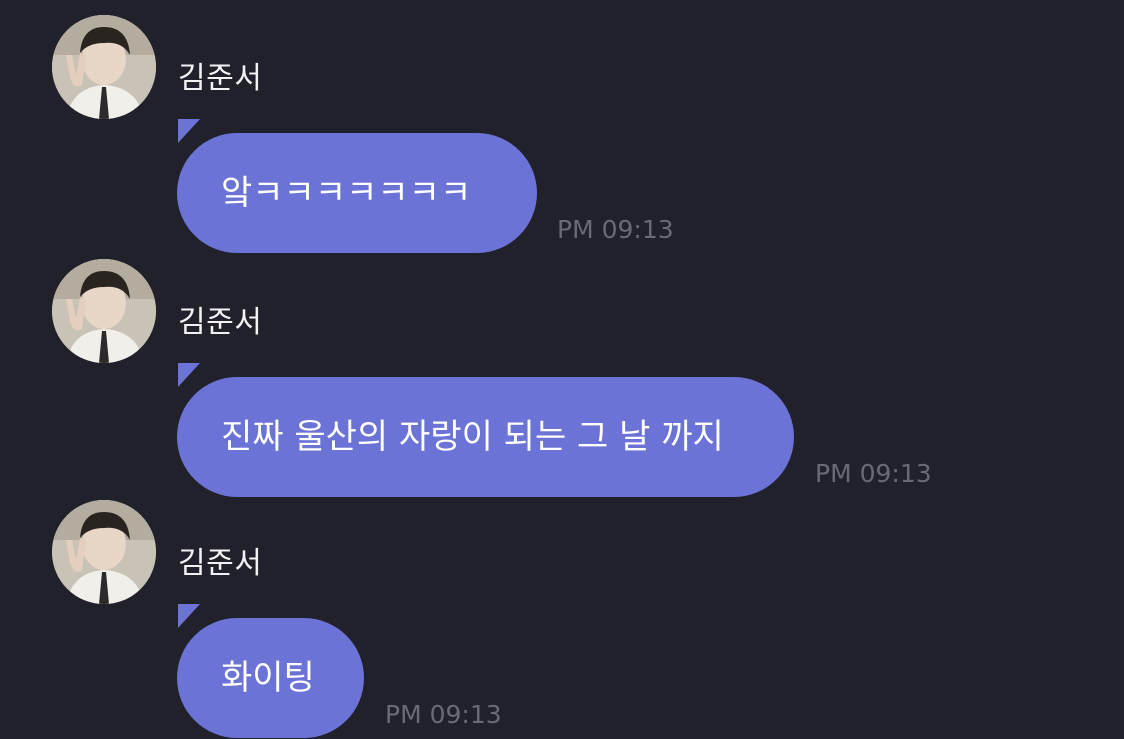  Describe the element at coordinates (357, 193) in the screenshot. I see `message-bubble: 앜ㅋㅋㅋㅋㅋㅋㅋ` at that location.